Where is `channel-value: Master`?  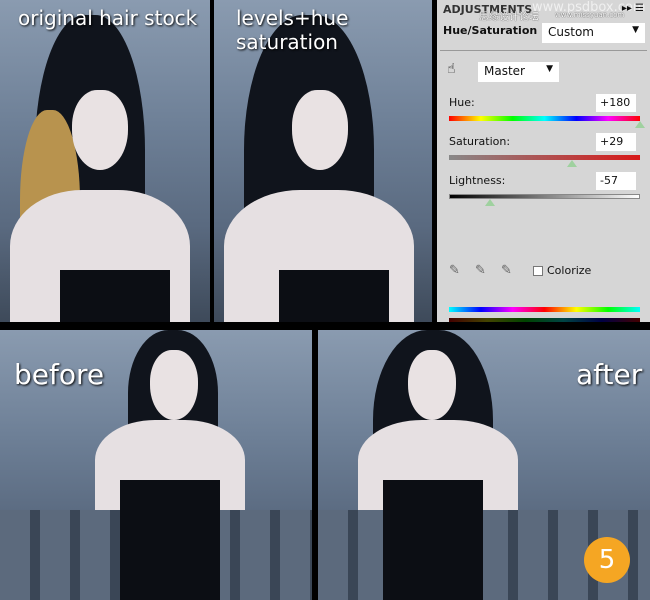
channel-value: Master is located at coordinates (504, 71).